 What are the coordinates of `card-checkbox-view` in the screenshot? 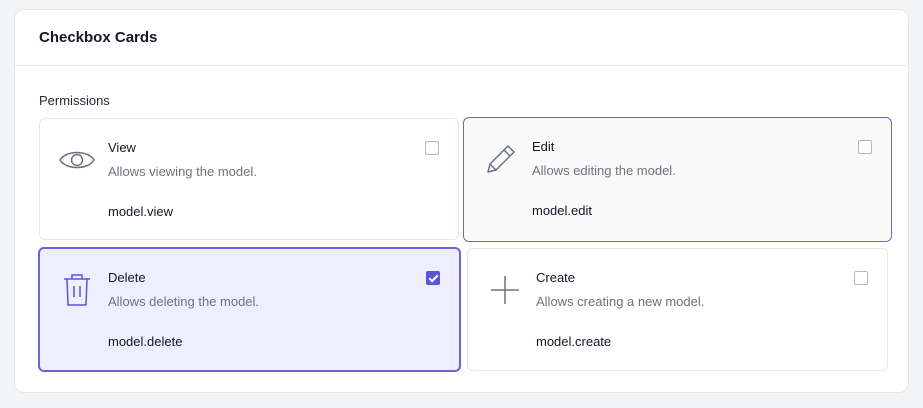 It's located at (432, 148).